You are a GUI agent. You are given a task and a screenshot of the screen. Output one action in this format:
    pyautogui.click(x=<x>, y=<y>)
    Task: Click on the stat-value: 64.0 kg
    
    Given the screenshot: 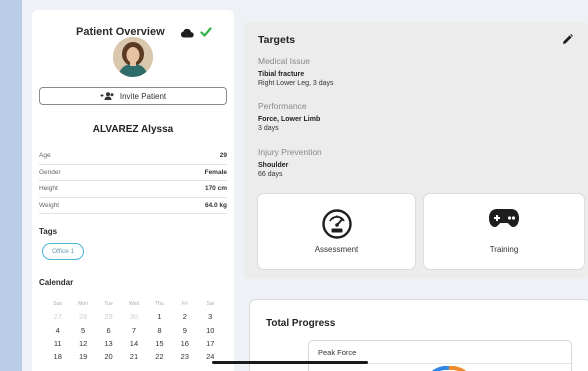 What is the action you would take?
    pyautogui.click(x=215, y=205)
    